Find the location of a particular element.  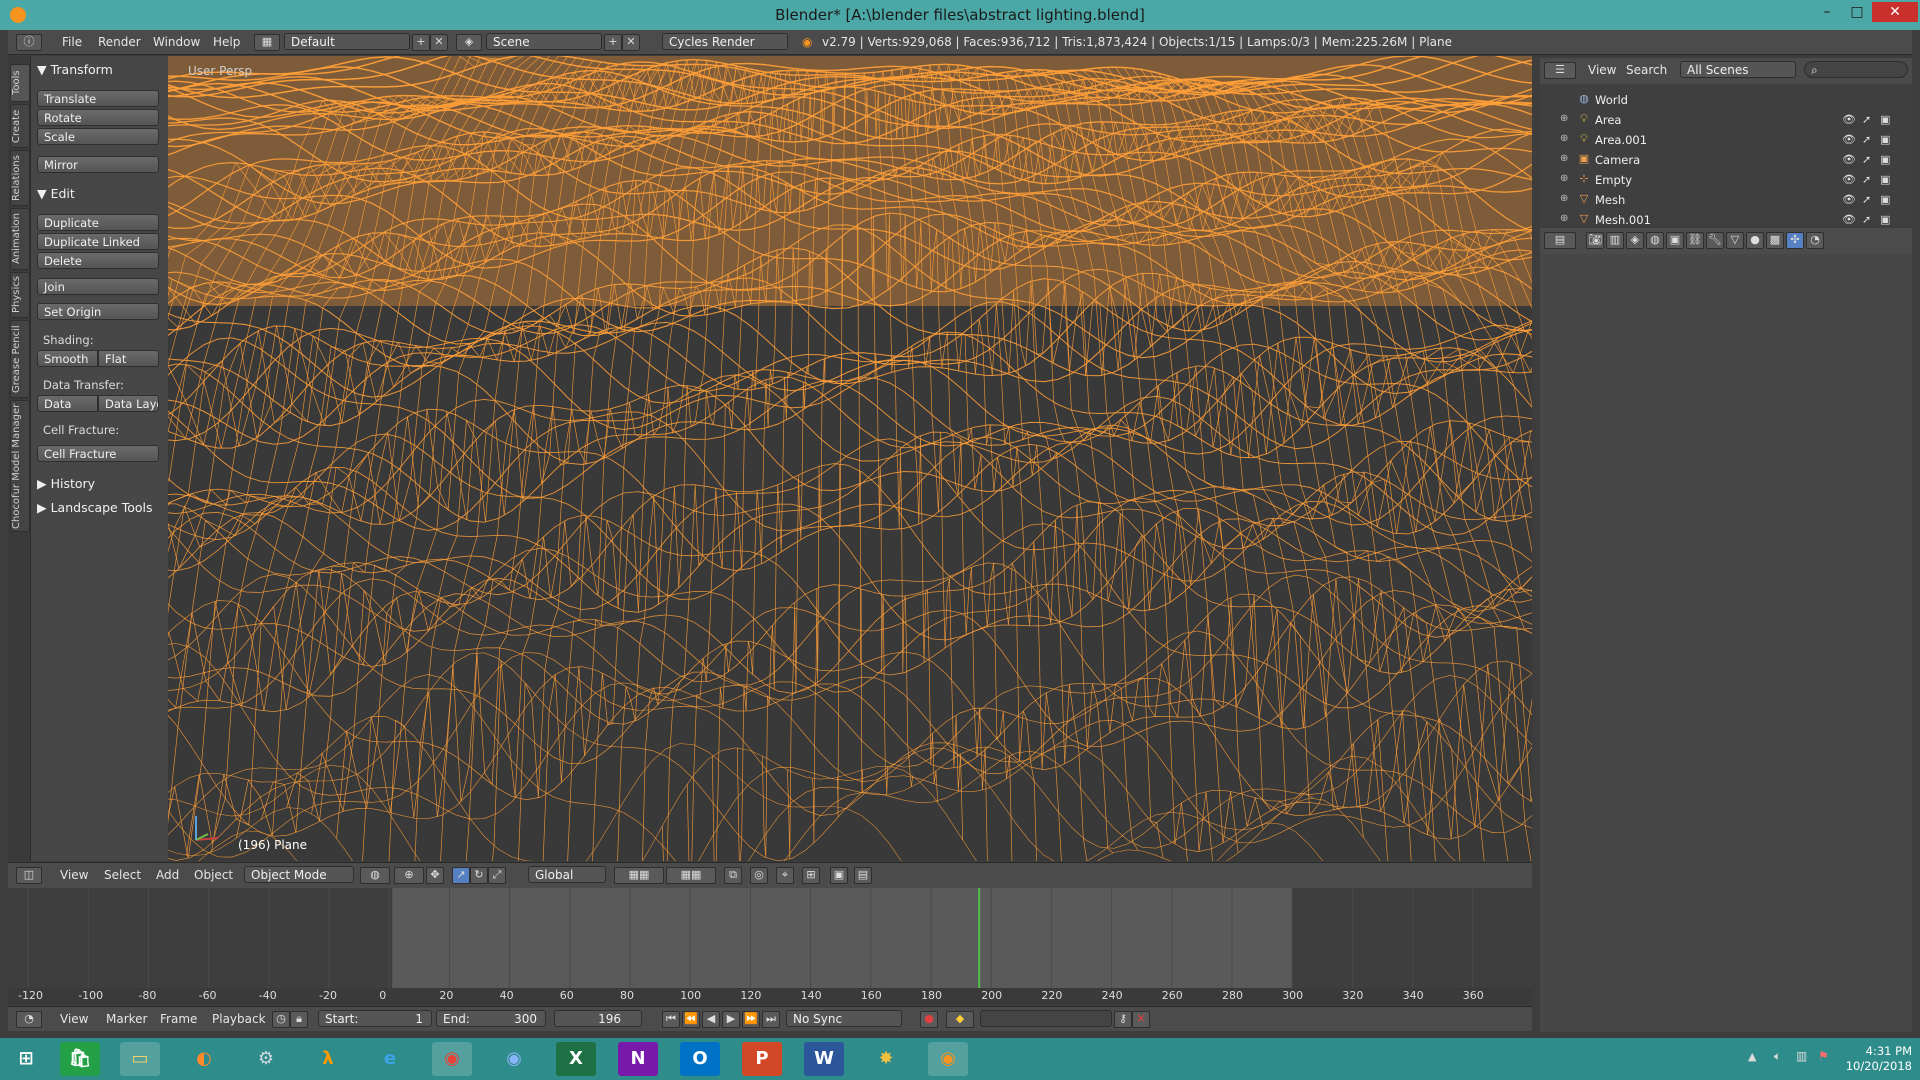

outliner-editor-type-icon: ☰ is located at coordinates (1560, 70).